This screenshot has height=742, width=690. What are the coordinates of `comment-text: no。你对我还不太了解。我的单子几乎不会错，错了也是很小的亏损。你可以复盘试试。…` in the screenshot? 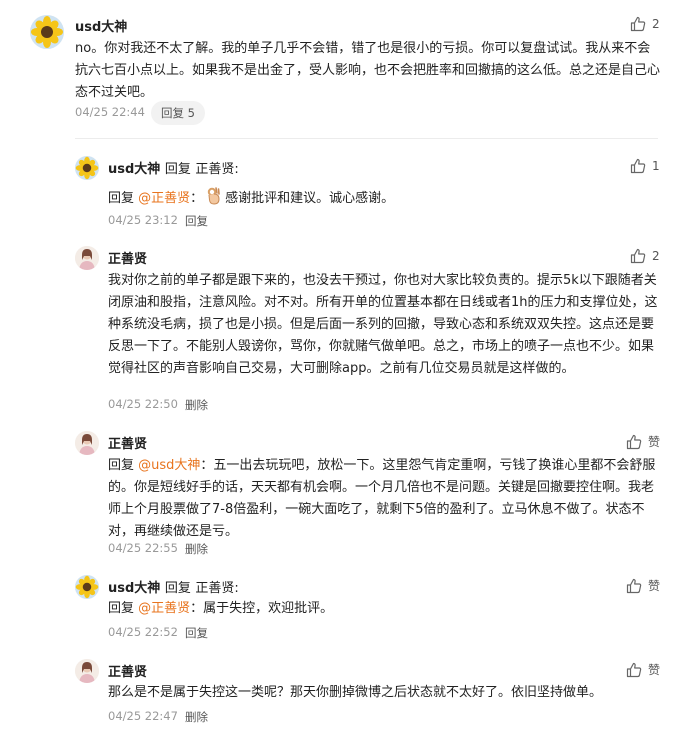 It's located at (368, 70).